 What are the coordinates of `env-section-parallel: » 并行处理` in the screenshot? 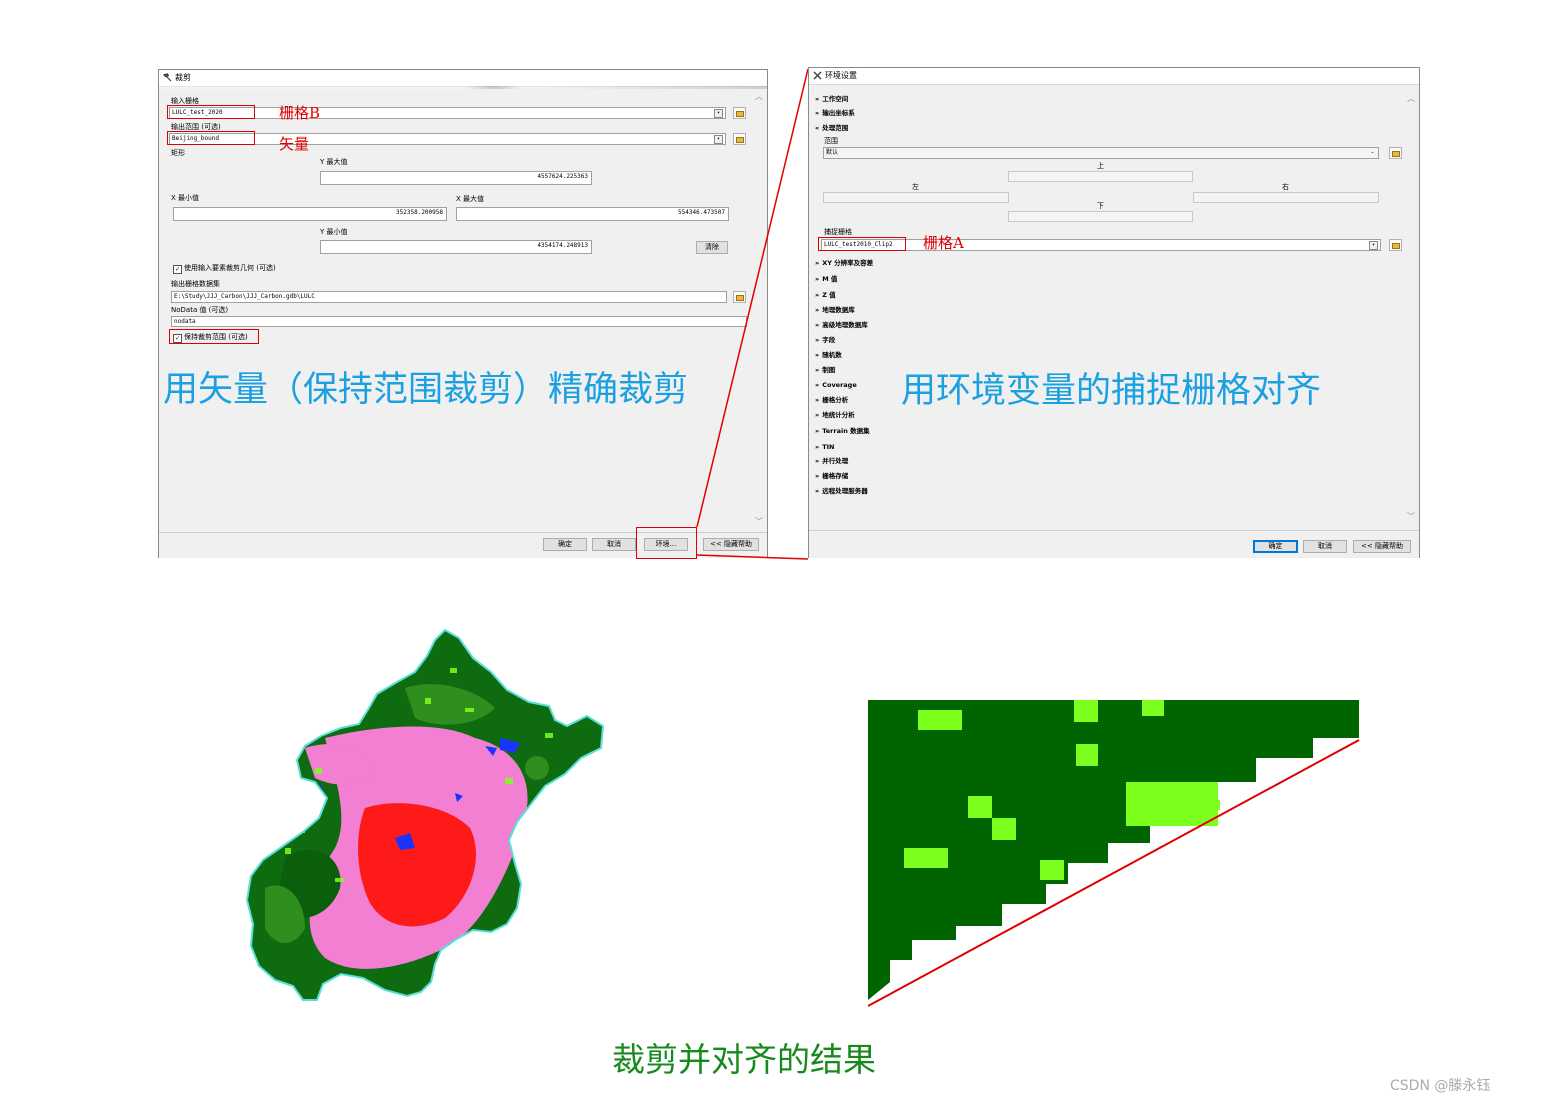 It's located at (831, 461).